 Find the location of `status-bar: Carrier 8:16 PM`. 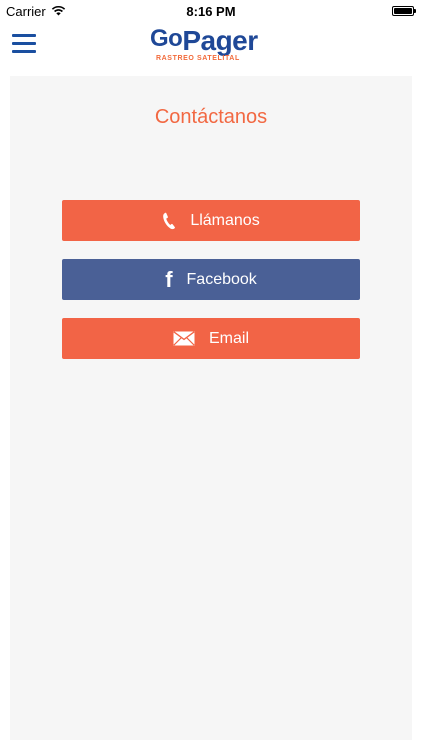

status-bar: Carrier 8:16 PM is located at coordinates (211, 11).